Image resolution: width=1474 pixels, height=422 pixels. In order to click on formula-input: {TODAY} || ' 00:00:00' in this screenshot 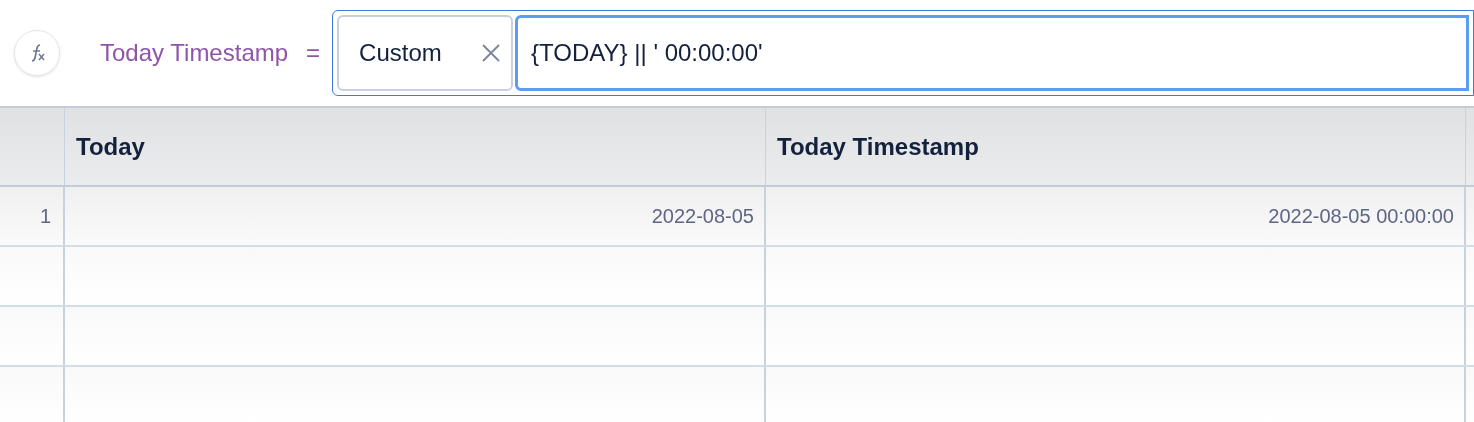, I will do `click(992, 53)`.